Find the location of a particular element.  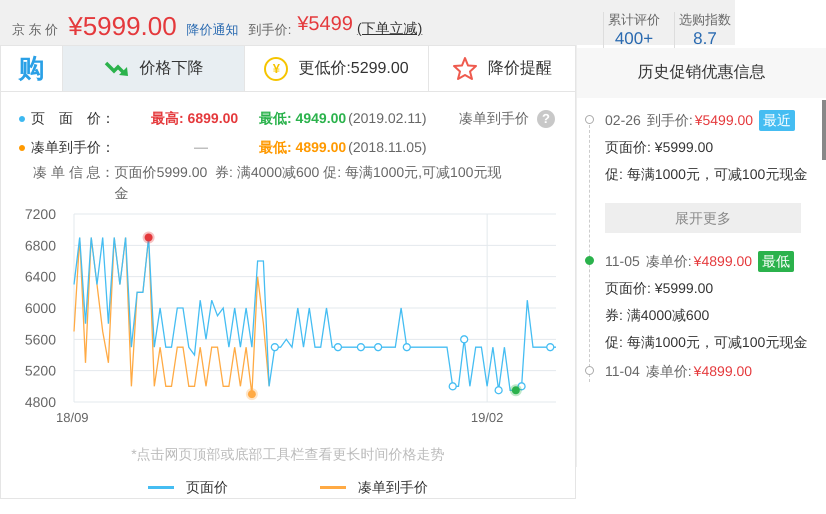

row-label: 页 面 价： is located at coordinates (73, 118).